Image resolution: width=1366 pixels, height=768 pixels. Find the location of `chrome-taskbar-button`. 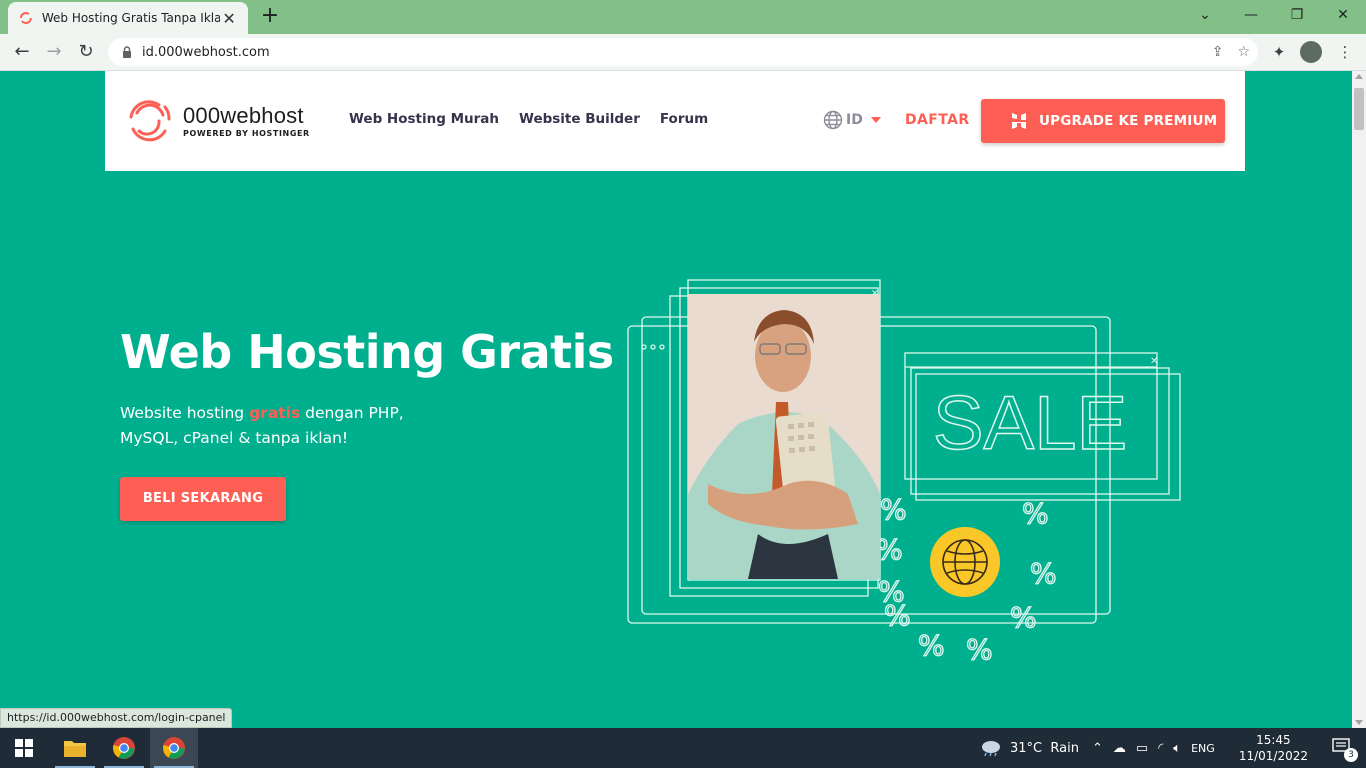

chrome-taskbar-button is located at coordinates (124, 748).